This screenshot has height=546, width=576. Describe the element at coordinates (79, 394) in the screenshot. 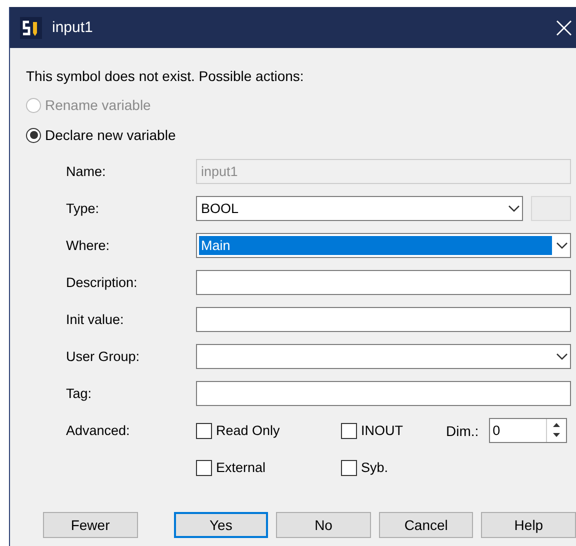

I see `field-label: Tag:` at that location.